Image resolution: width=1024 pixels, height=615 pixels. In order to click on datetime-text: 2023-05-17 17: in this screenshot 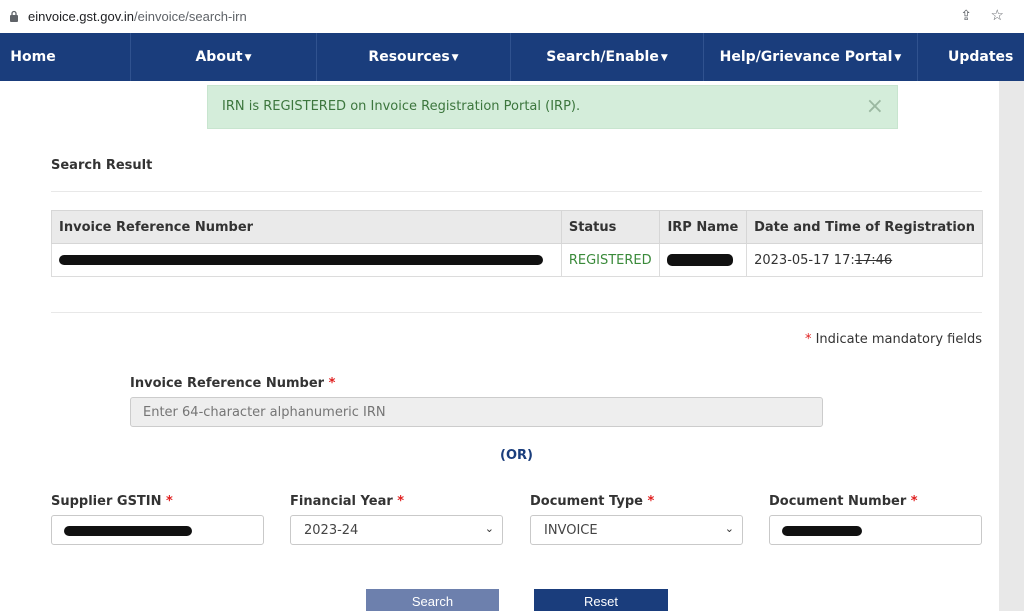, I will do `click(804, 260)`.